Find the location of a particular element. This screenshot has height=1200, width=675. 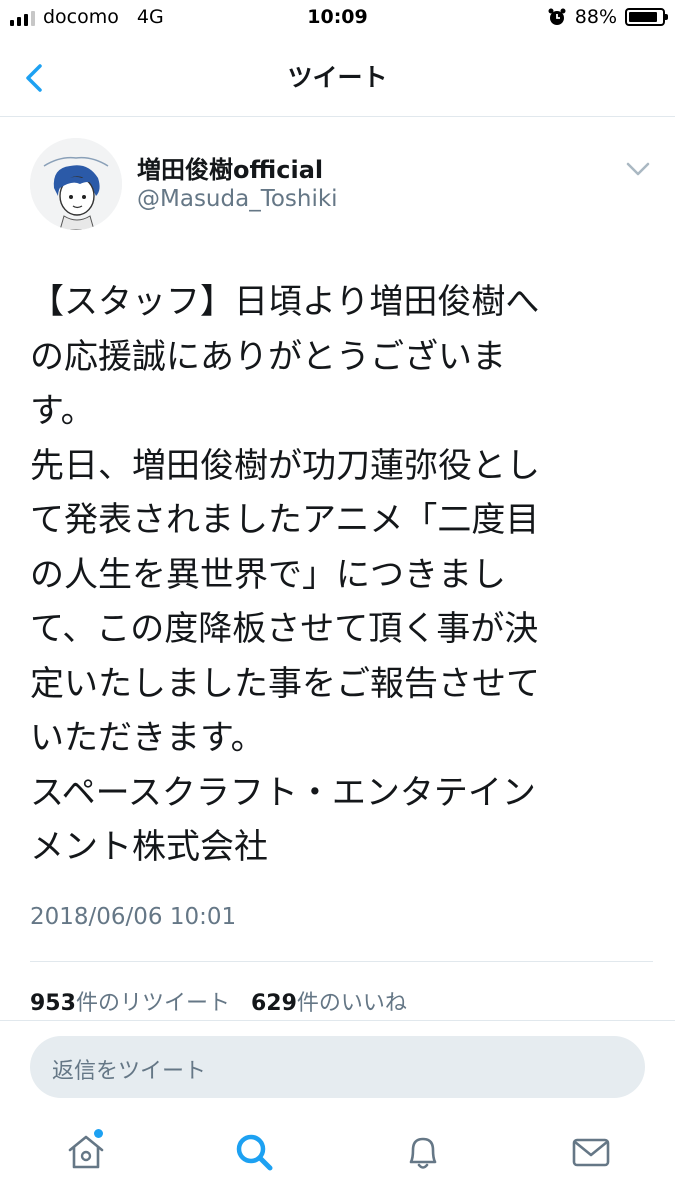

battery-icon is located at coordinates (646, 17).